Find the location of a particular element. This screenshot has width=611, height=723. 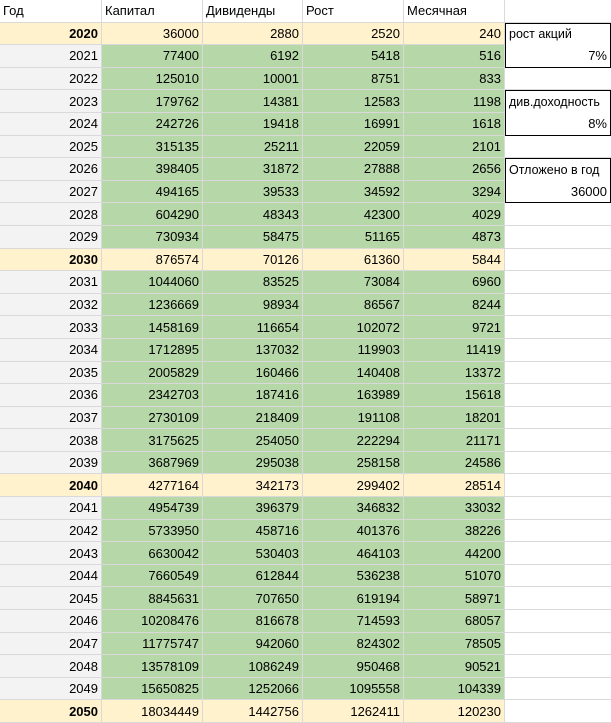

cell-capital: 8845631 is located at coordinates (152, 599).